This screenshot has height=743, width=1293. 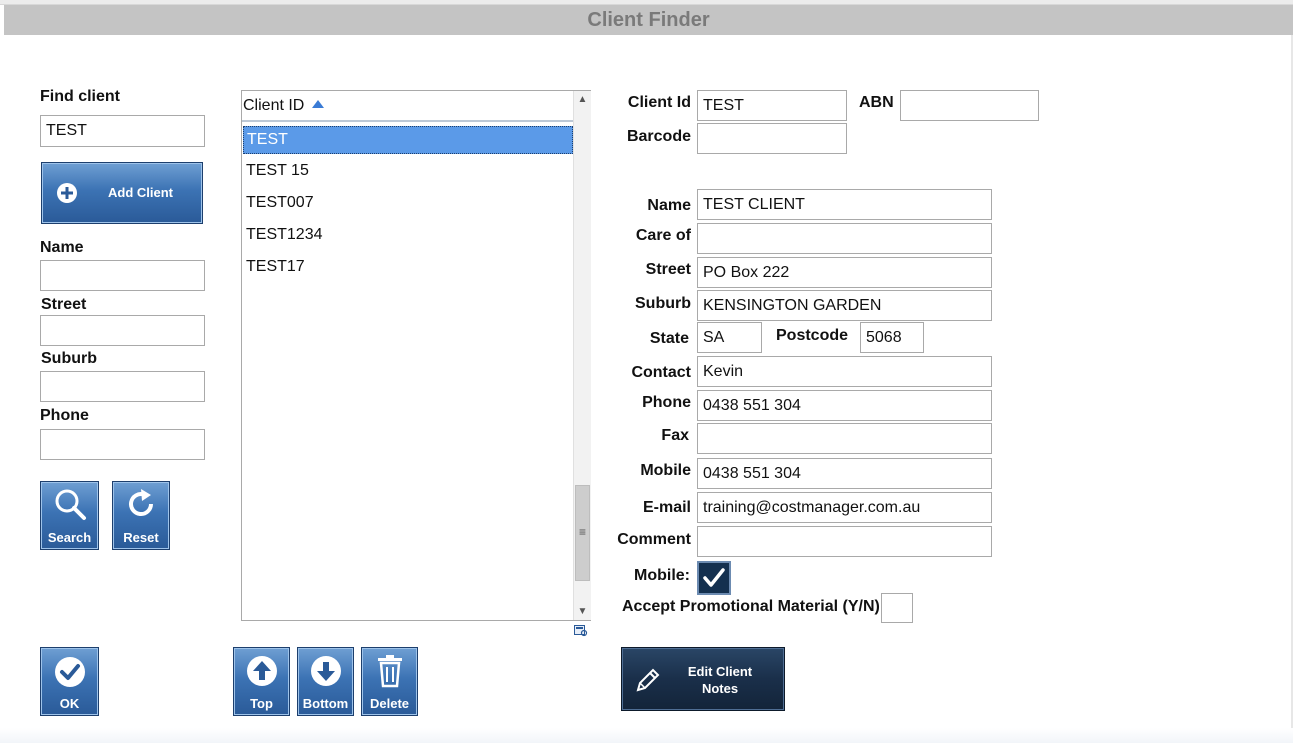 I want to click on reset-button: Reset, so click(x=141, y=515).